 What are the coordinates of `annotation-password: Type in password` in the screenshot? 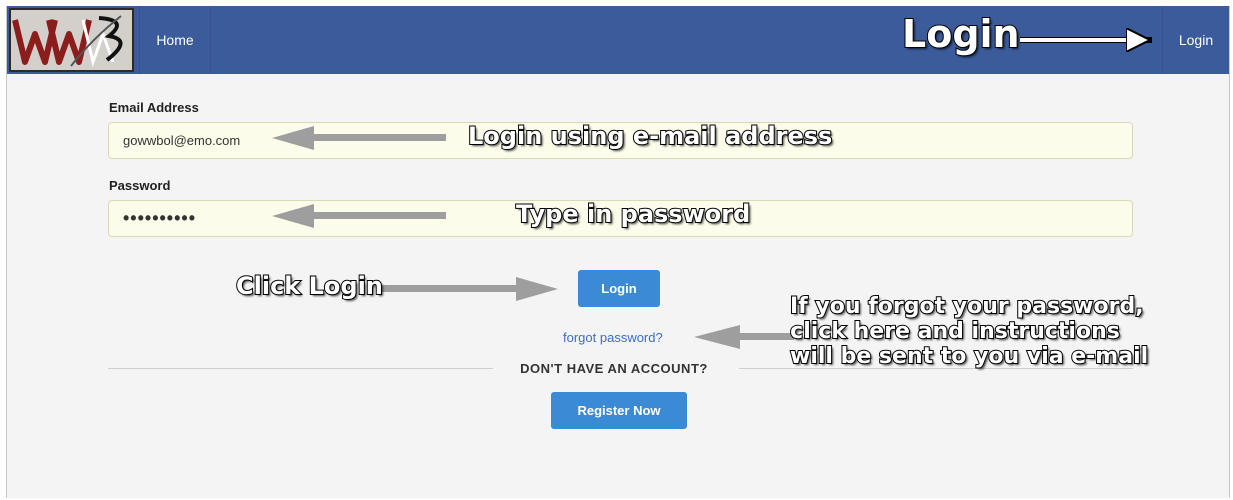 It's located at (633, 214).